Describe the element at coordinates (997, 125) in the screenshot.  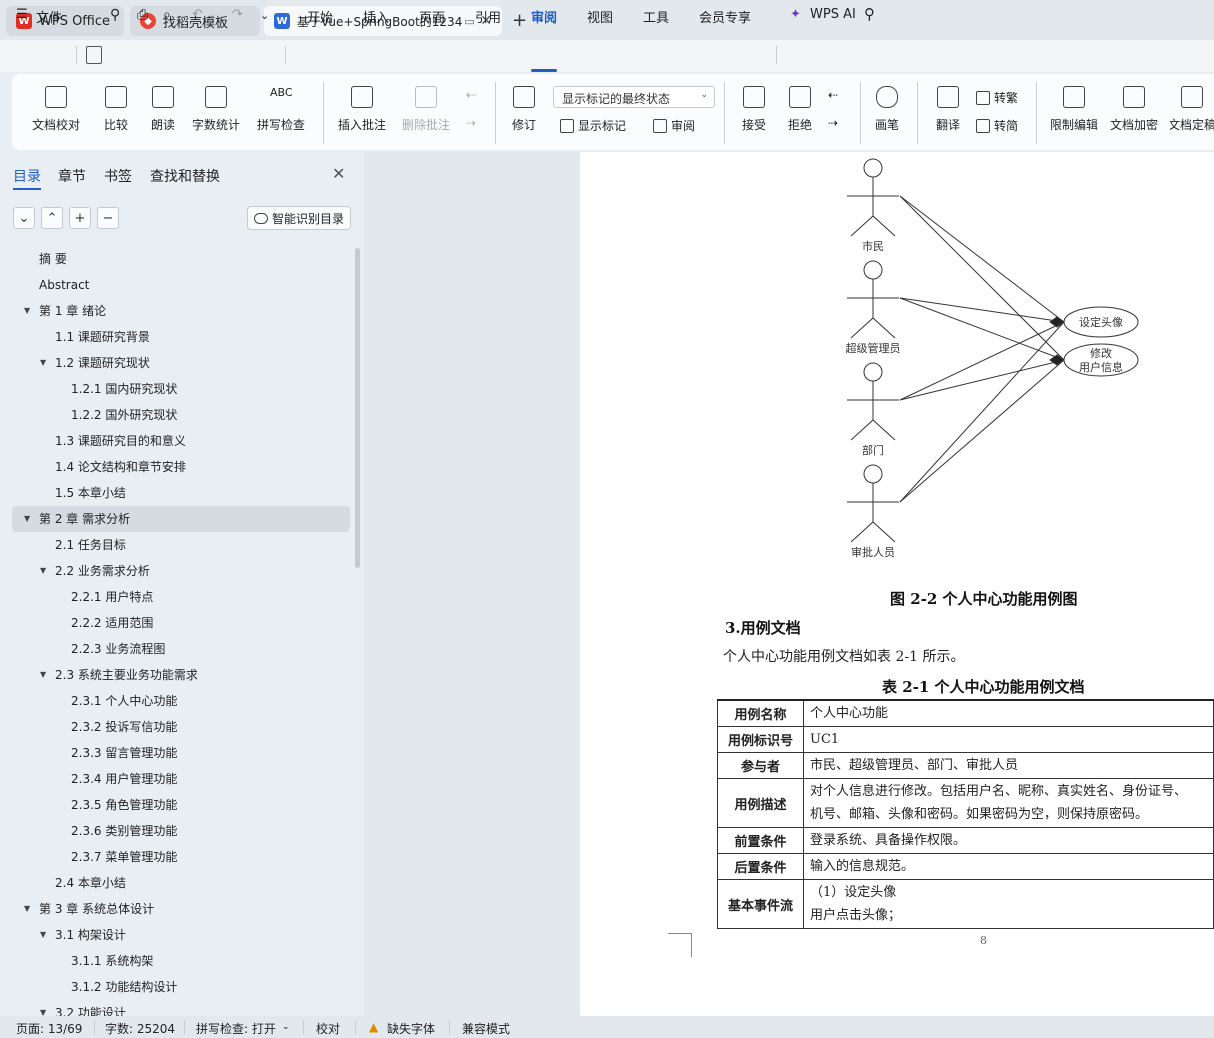
I see `convert-simplified-button: 转简` at that location.